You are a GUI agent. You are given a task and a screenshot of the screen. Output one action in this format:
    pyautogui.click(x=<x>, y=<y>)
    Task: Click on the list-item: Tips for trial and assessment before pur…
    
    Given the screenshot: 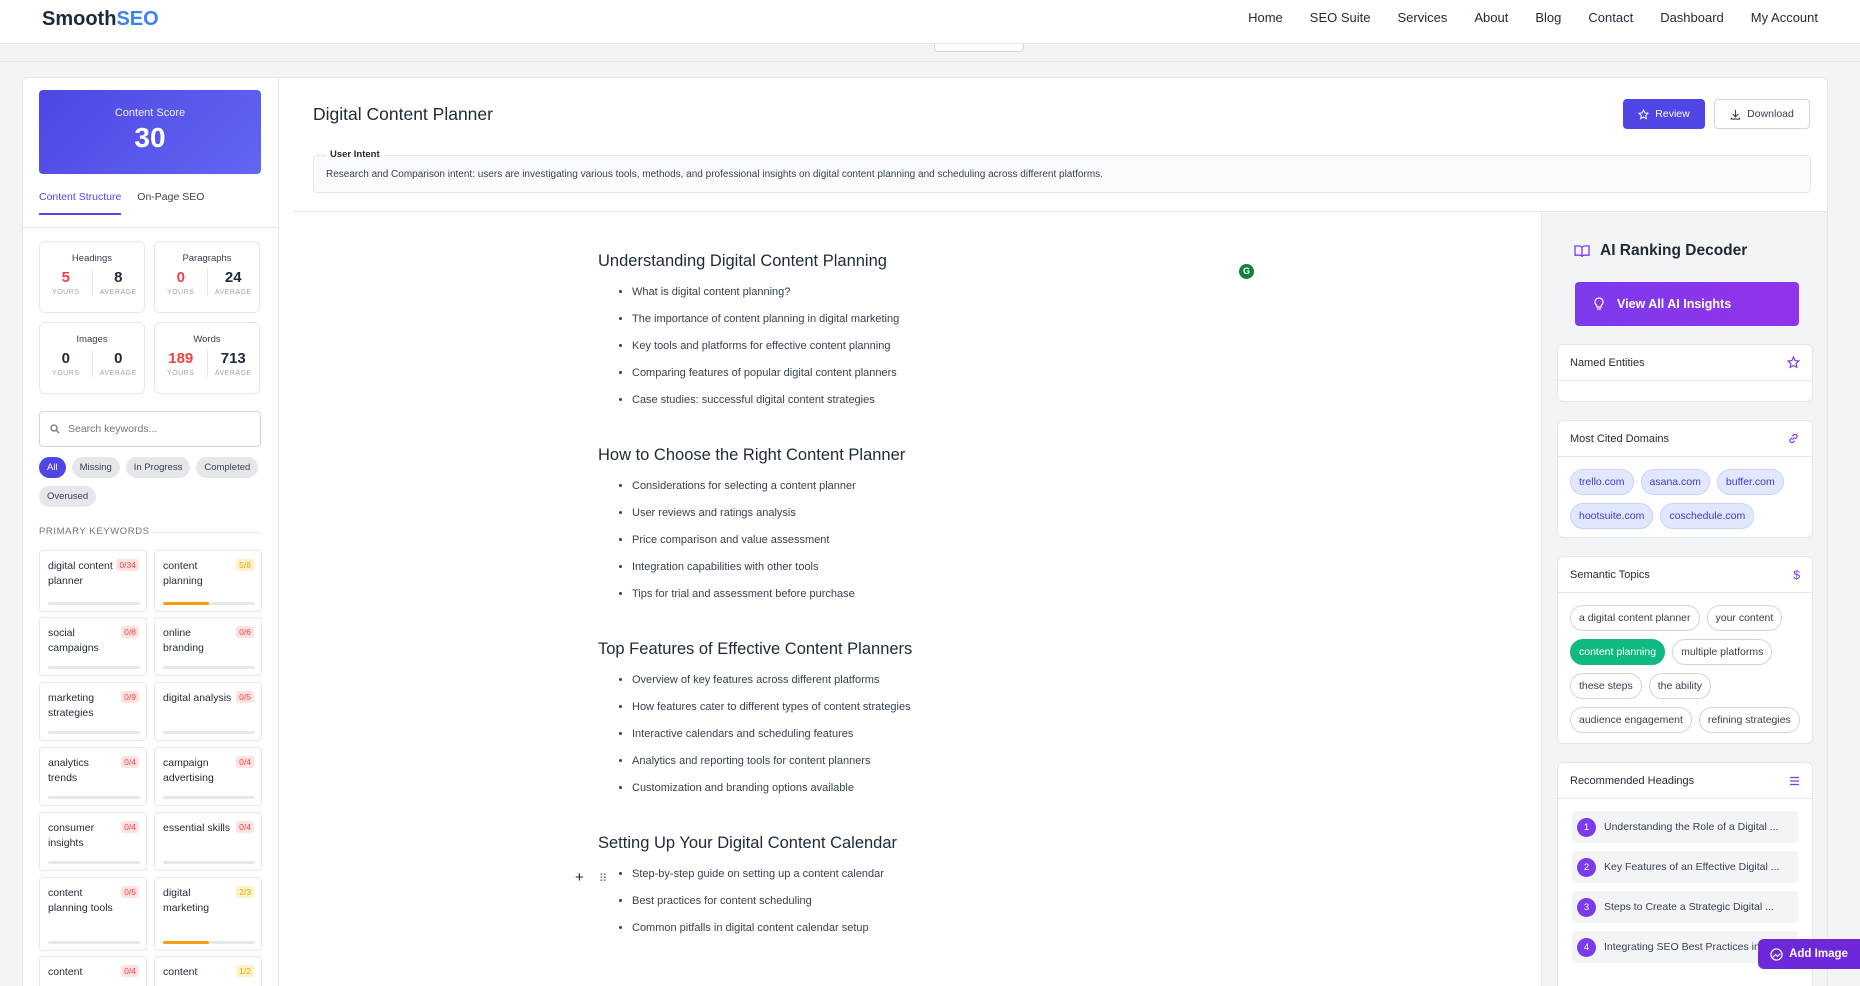 What is the action you would take?
    pyautogui.click(x=965, y=594)
    